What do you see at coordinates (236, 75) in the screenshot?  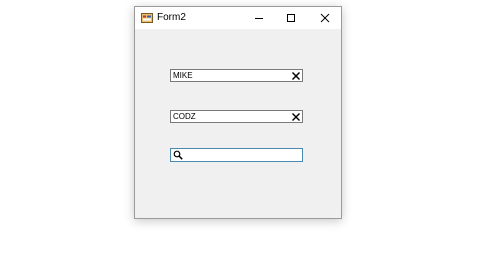 I see `name-textbox: MIKE` at bounding box center [236, 75].